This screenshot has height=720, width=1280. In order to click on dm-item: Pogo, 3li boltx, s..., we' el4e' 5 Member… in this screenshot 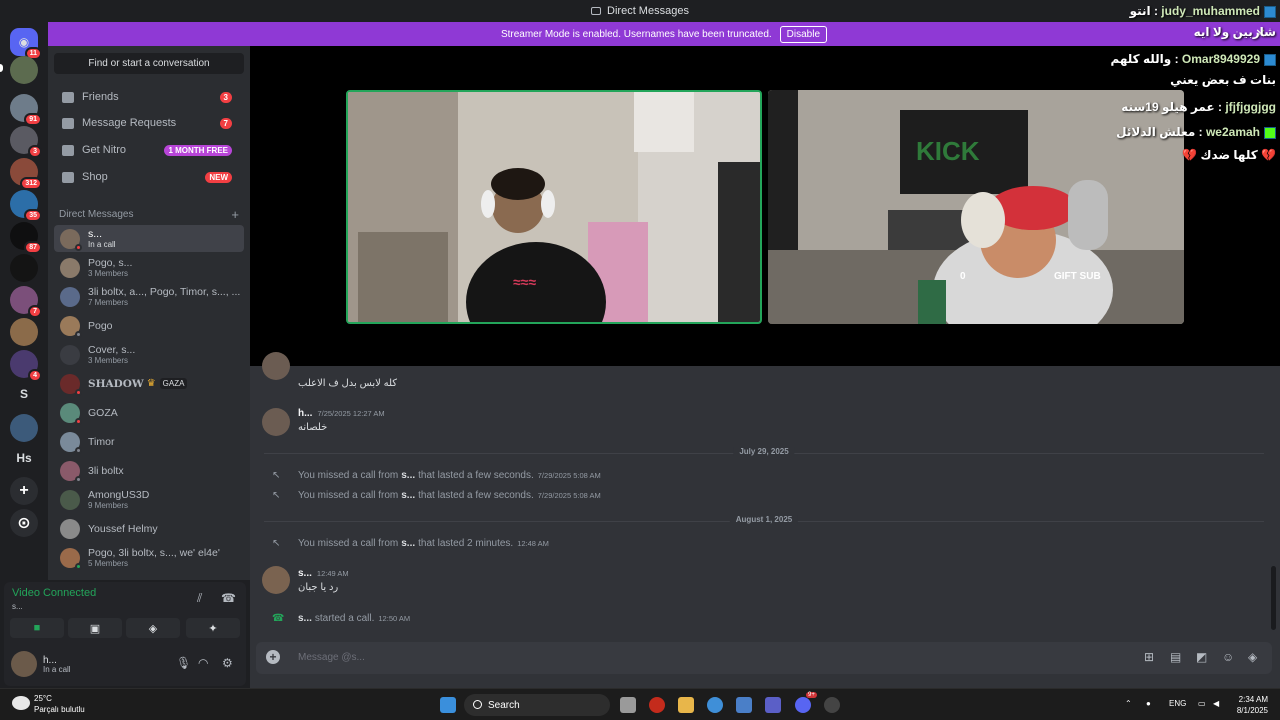, I will do `click(149, 557)`.